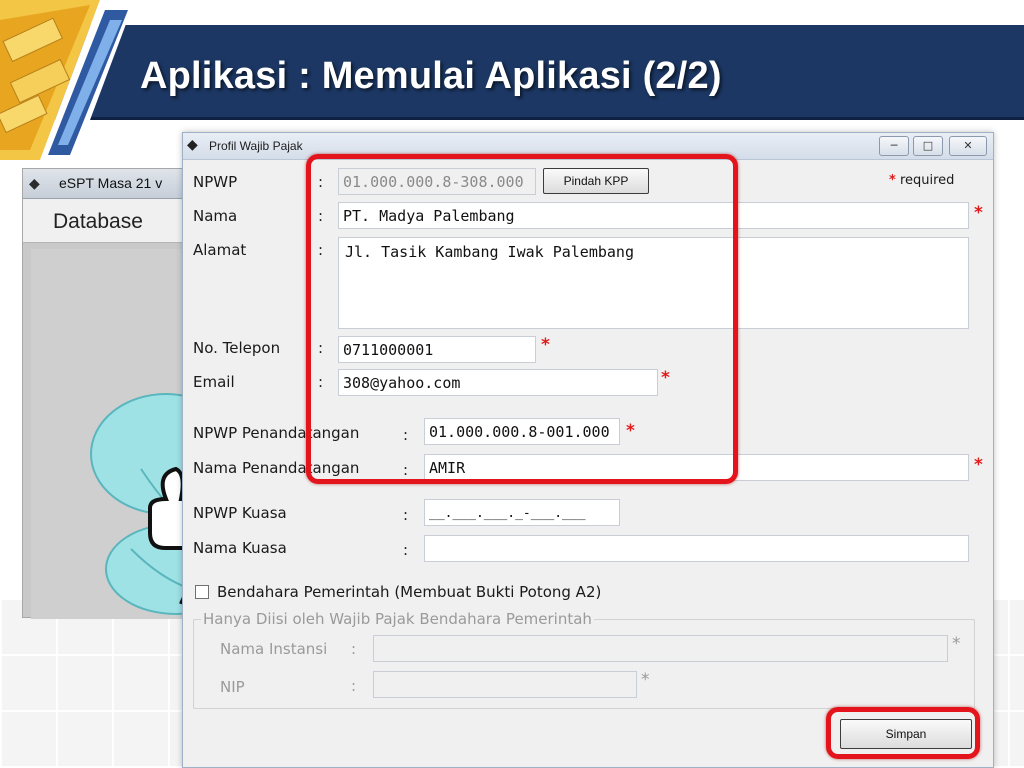 The width and height of the screenshot is (1024, 768). I want to click on npwp-kuasa-field: __.___.___._-___.___, so click(522, 512).